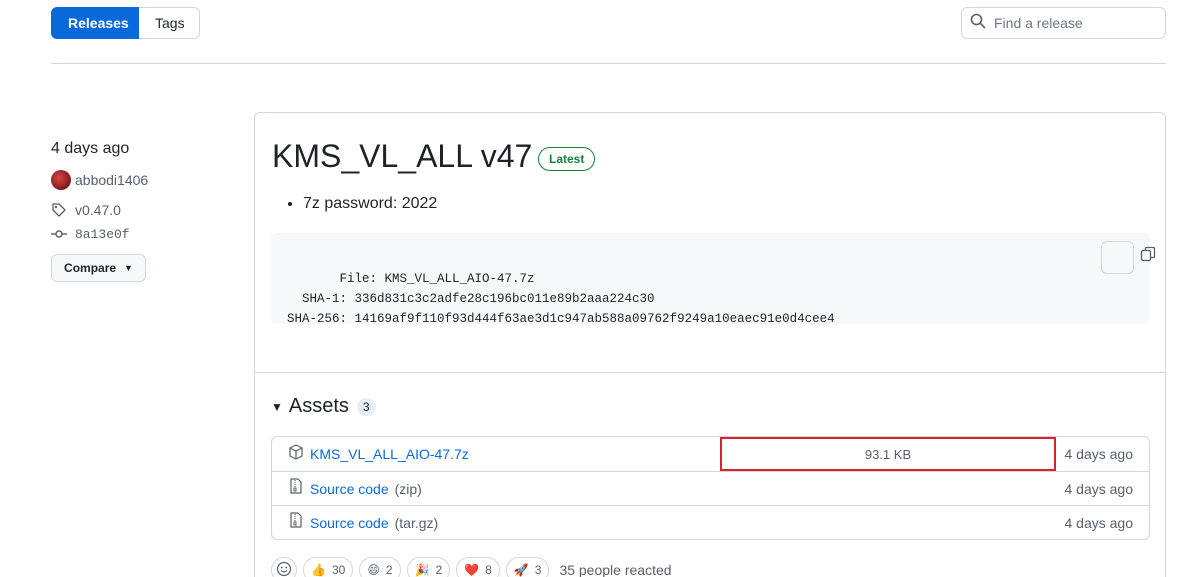  I want to click on asset-row: KMS_VL_ALL_AIO-47.7z 93.1 KB 4 days ago, so click(710, 454).